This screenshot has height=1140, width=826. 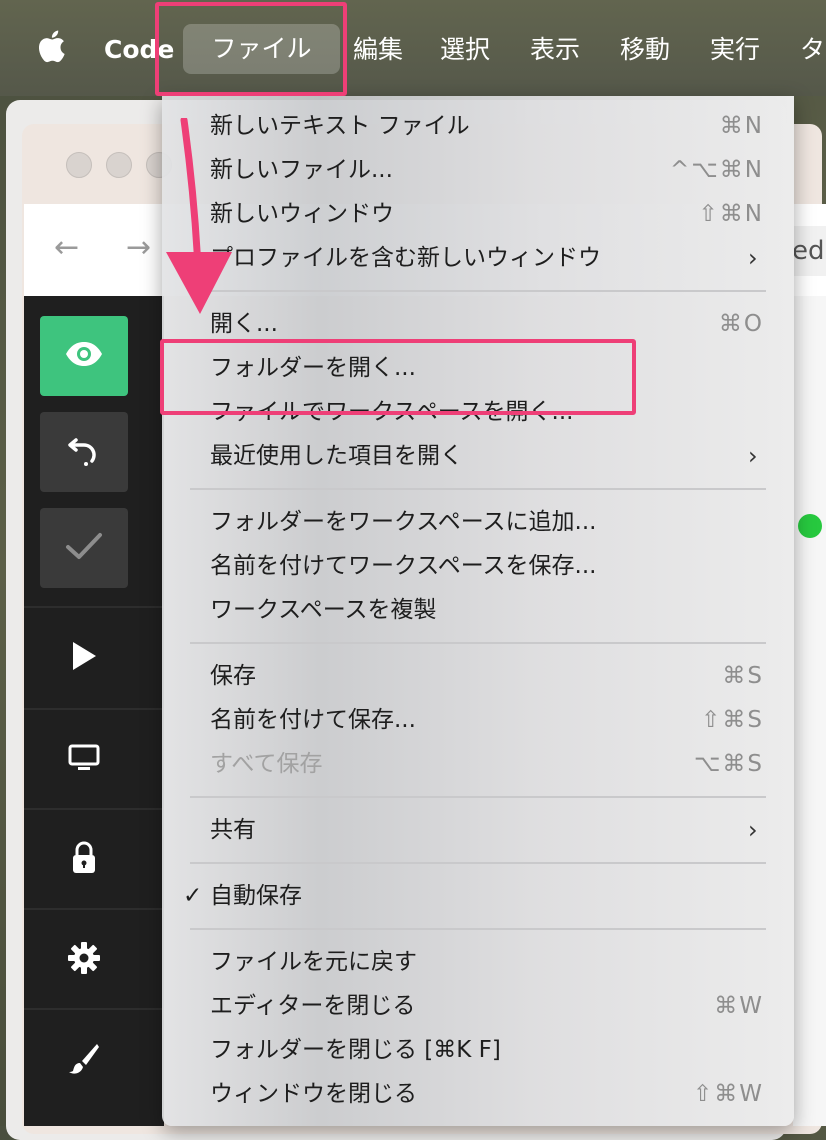 What do you see at coordinates (717, 170) in the screenshot?
I see `shortcut-new-file: ^⌥⌘N` at bounding box center [717, 170].